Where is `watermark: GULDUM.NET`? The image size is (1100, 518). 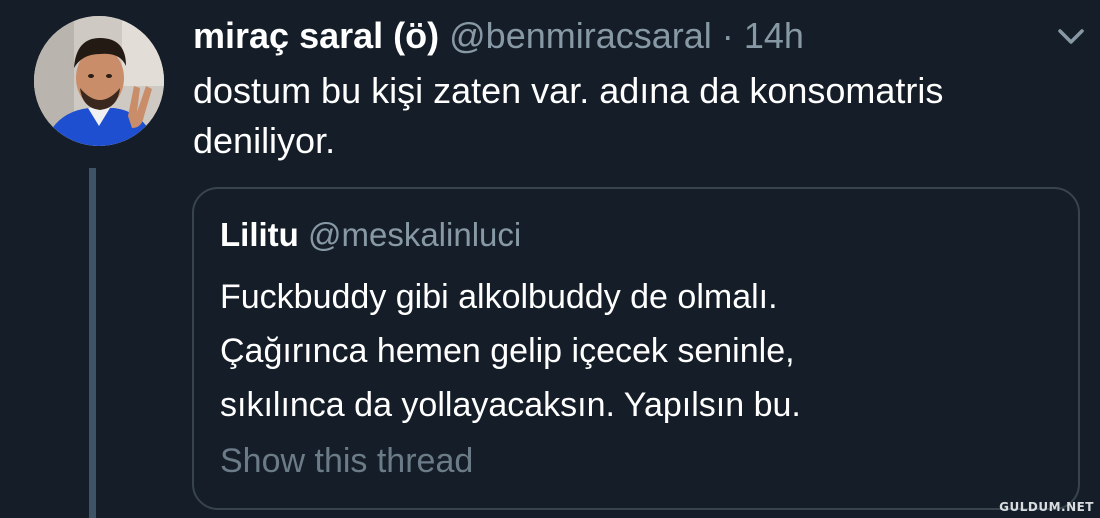
watermark: GULDUM.NET is located at coordinates (1046, 507).